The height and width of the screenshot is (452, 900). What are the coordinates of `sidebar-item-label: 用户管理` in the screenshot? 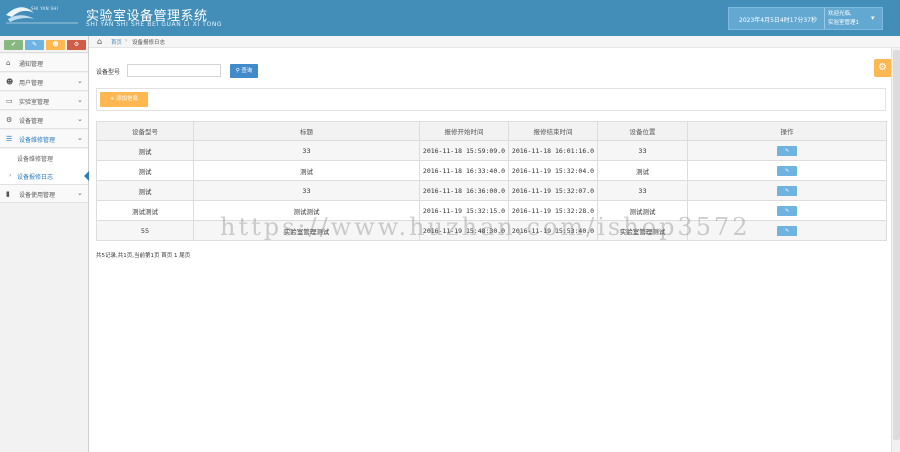 It's located at (31, 83).